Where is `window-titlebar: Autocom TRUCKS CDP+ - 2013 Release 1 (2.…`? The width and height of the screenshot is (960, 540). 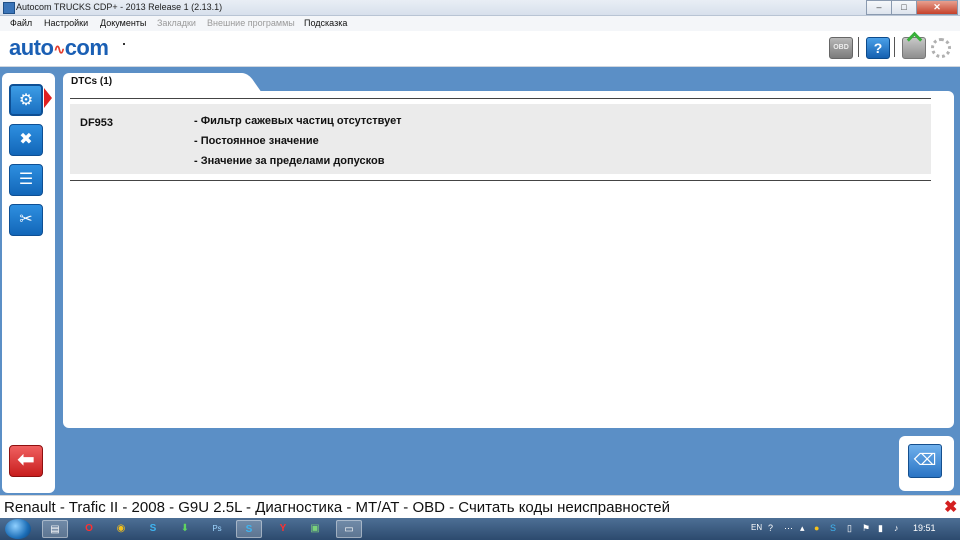
window-titlebar: Autocom TRUCKS CDP+ - 2013 Release 1 (2.… is located at coordinates (480, 8).